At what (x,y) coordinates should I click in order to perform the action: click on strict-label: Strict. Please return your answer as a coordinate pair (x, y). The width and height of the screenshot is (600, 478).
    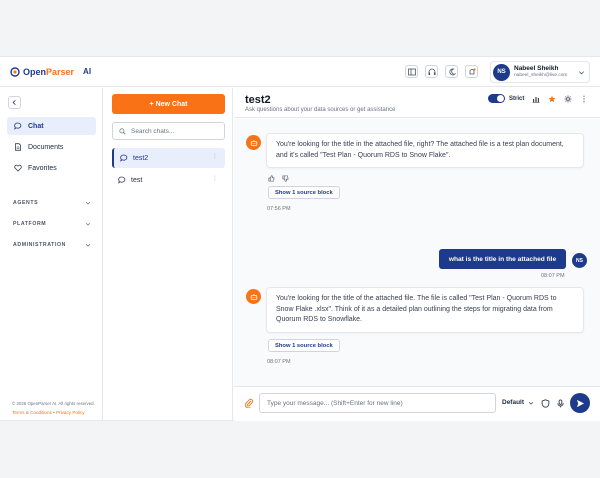
    Looking at the image, I should click on (517, 98).